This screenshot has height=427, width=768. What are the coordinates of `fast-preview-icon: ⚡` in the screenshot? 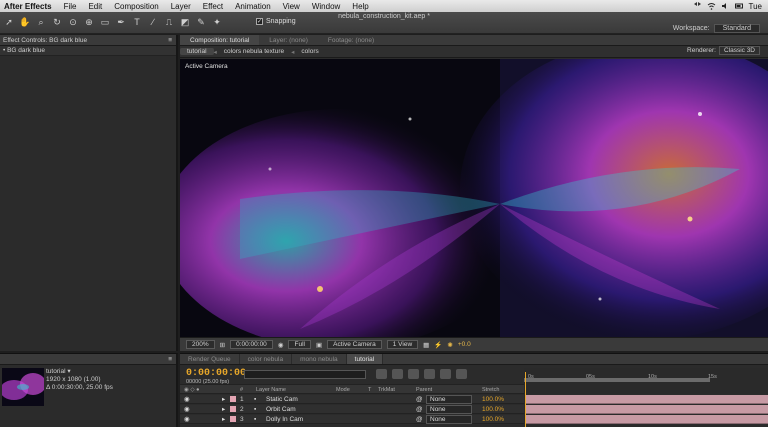 It's located at (438, 345).